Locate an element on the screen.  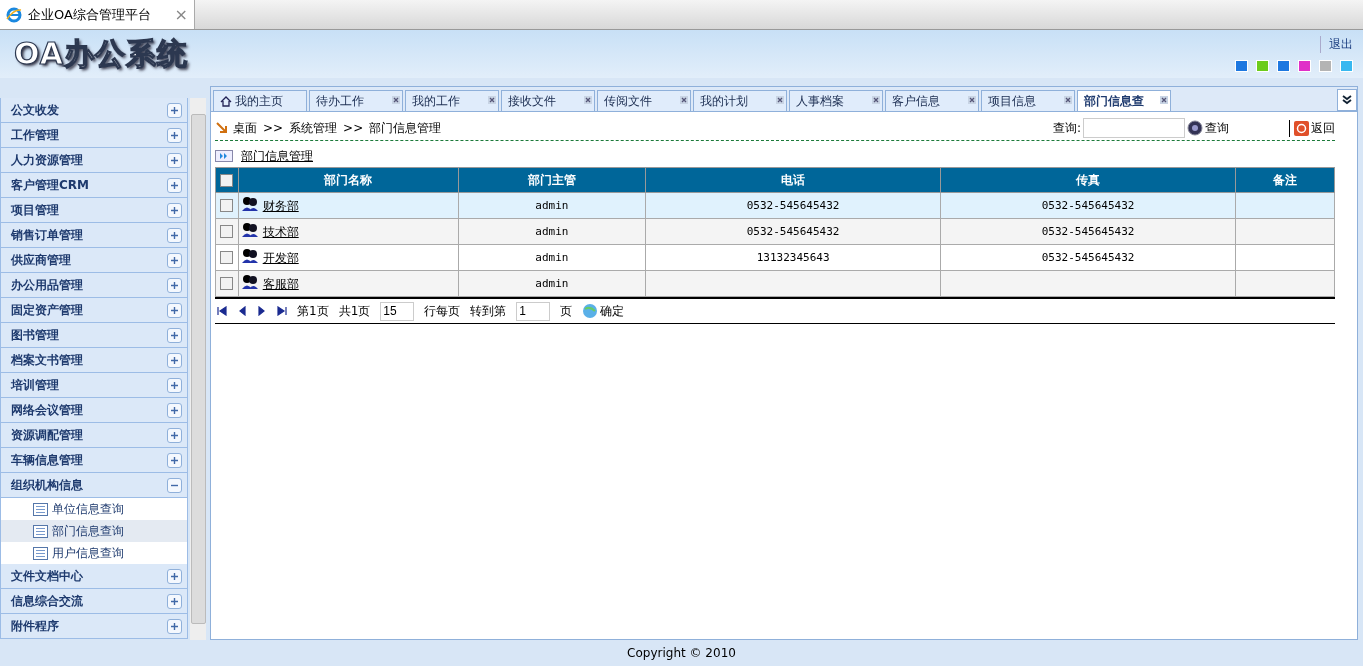
page-size-field: 15 is located at coordinates (397, 311).